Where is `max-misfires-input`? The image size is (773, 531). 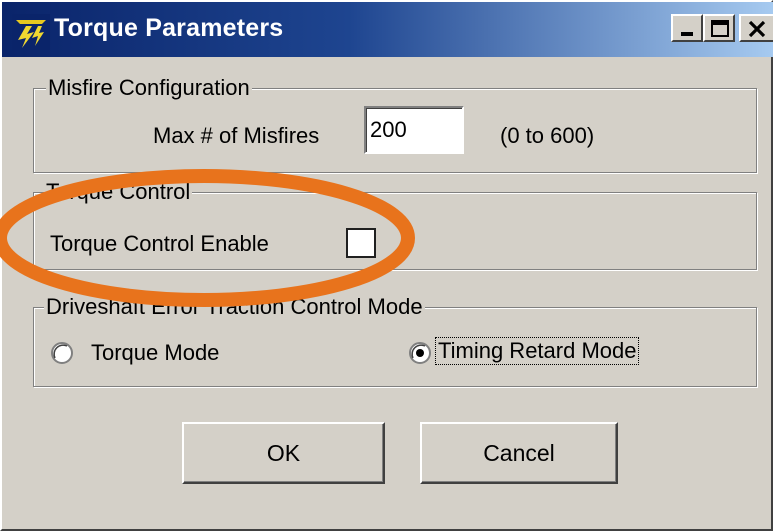
max-misfires-input is located at coordinates (414, 130).